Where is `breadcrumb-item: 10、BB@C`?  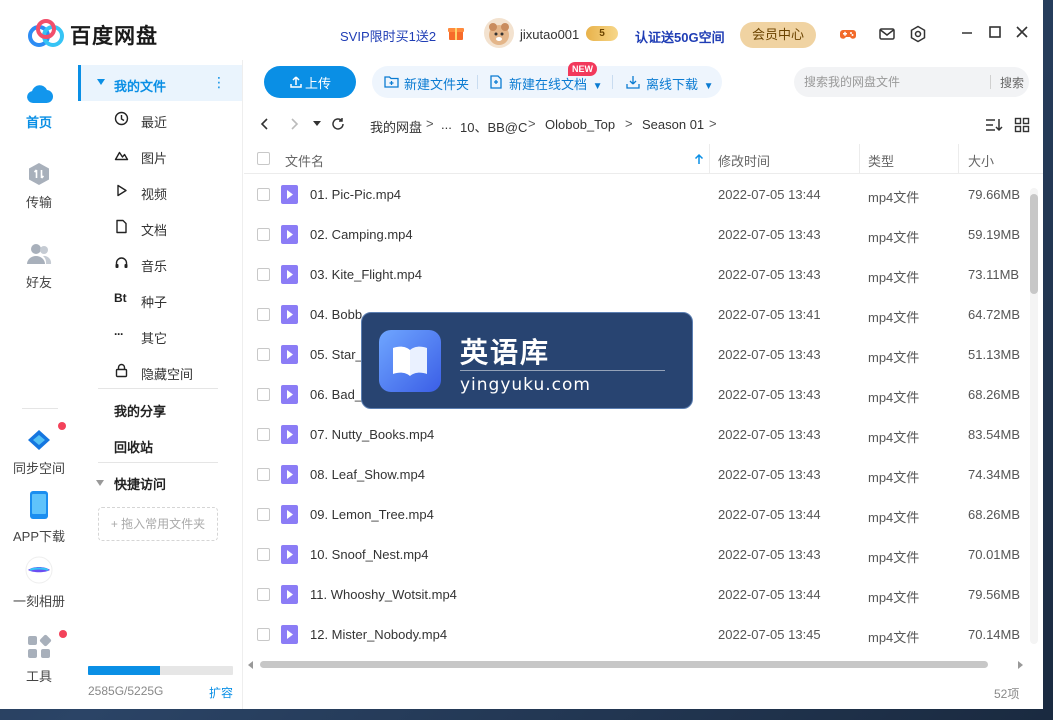 breadcrumb-item: 10、BB@C is located at coordinates (493, 126).